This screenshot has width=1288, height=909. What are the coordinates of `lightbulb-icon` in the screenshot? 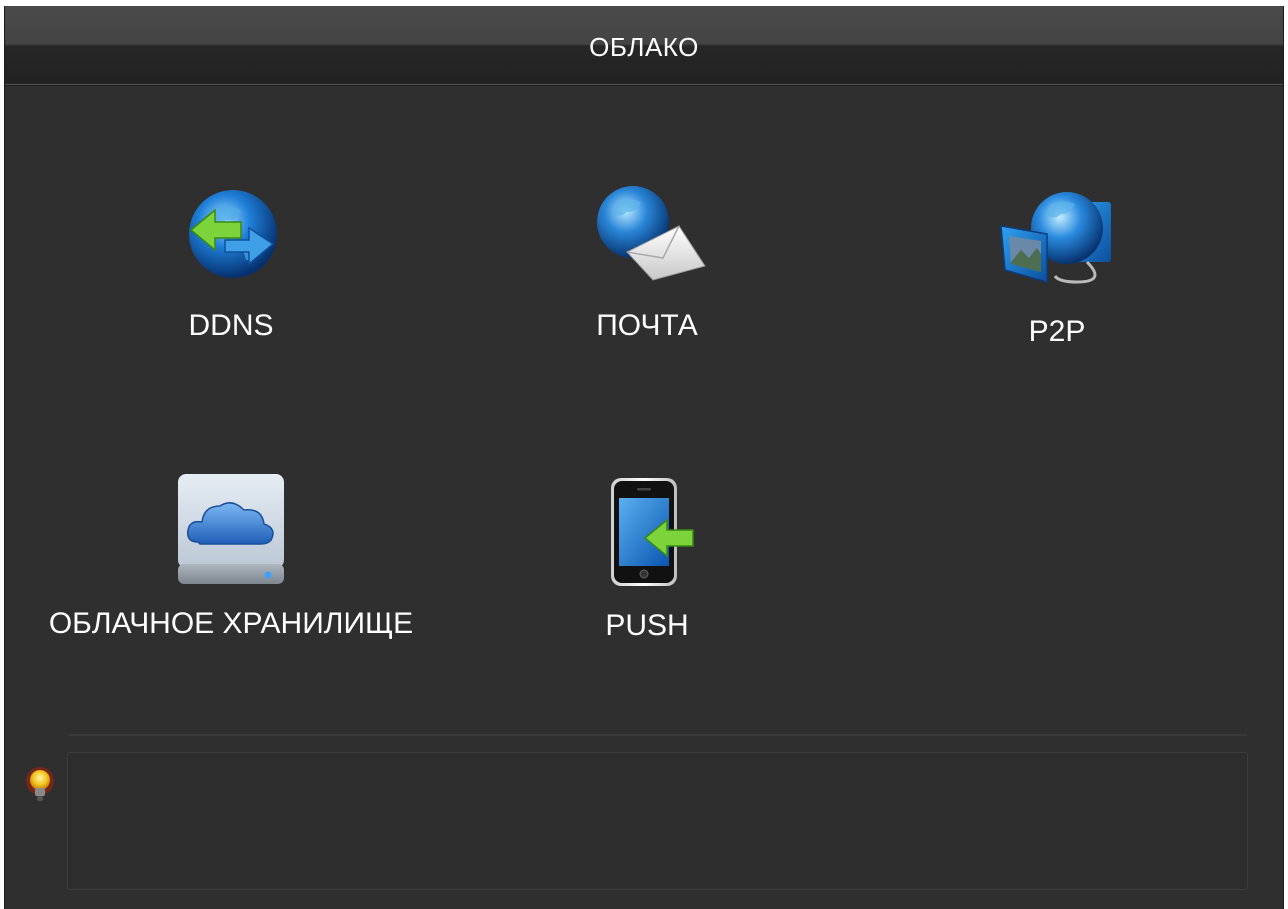 It's located at (40, 788).